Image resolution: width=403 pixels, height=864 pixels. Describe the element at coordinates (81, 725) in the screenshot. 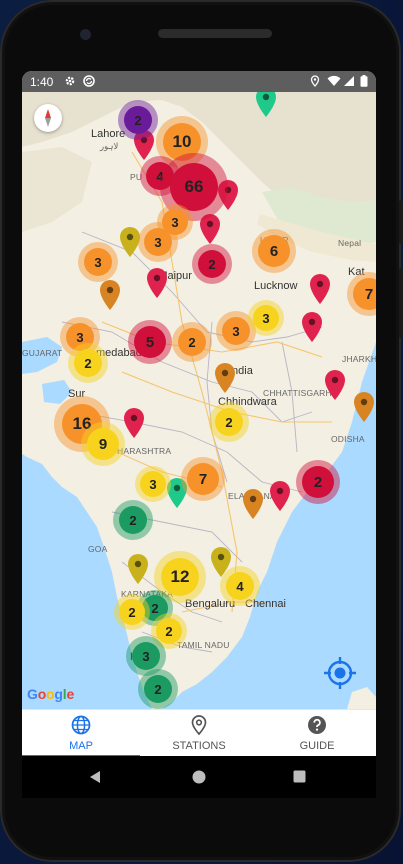

I see `globe-icon` at that location.